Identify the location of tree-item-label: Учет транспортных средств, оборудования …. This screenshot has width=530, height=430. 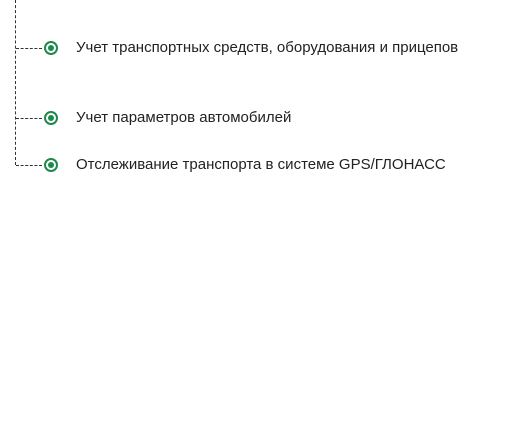
(296, 48).